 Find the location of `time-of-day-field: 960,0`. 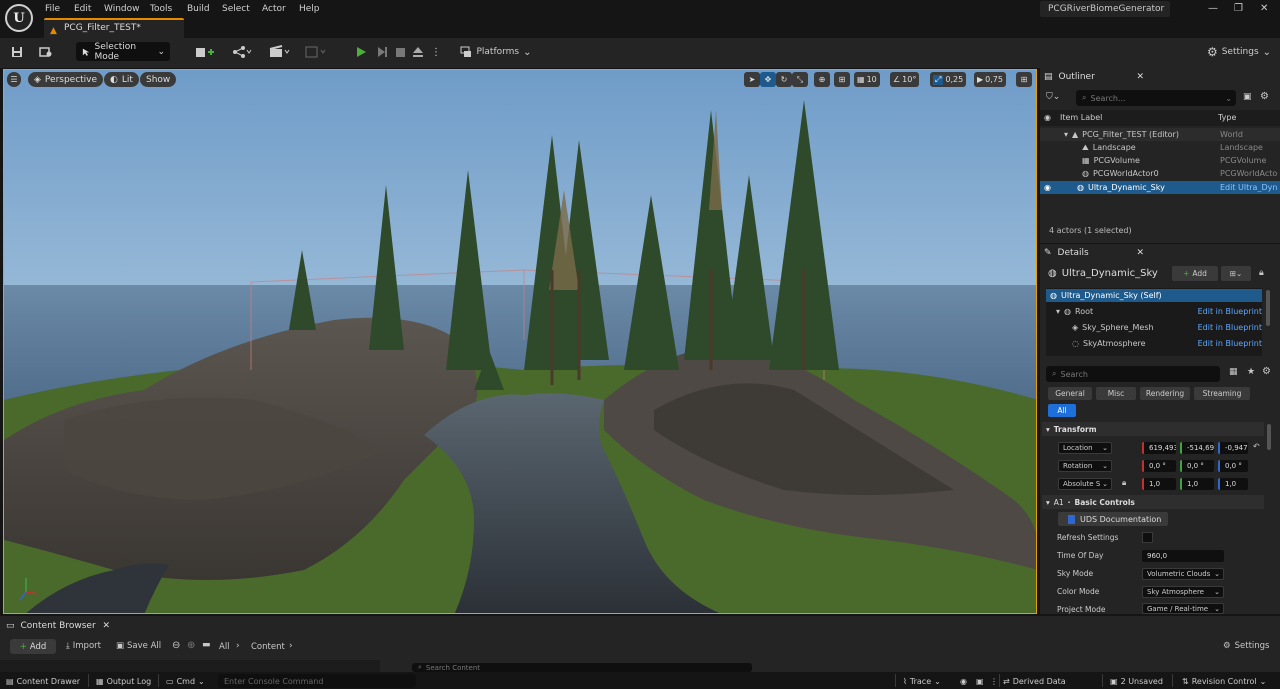

time-of-day-field: 960,0 is located at coordinates (1183, 556).